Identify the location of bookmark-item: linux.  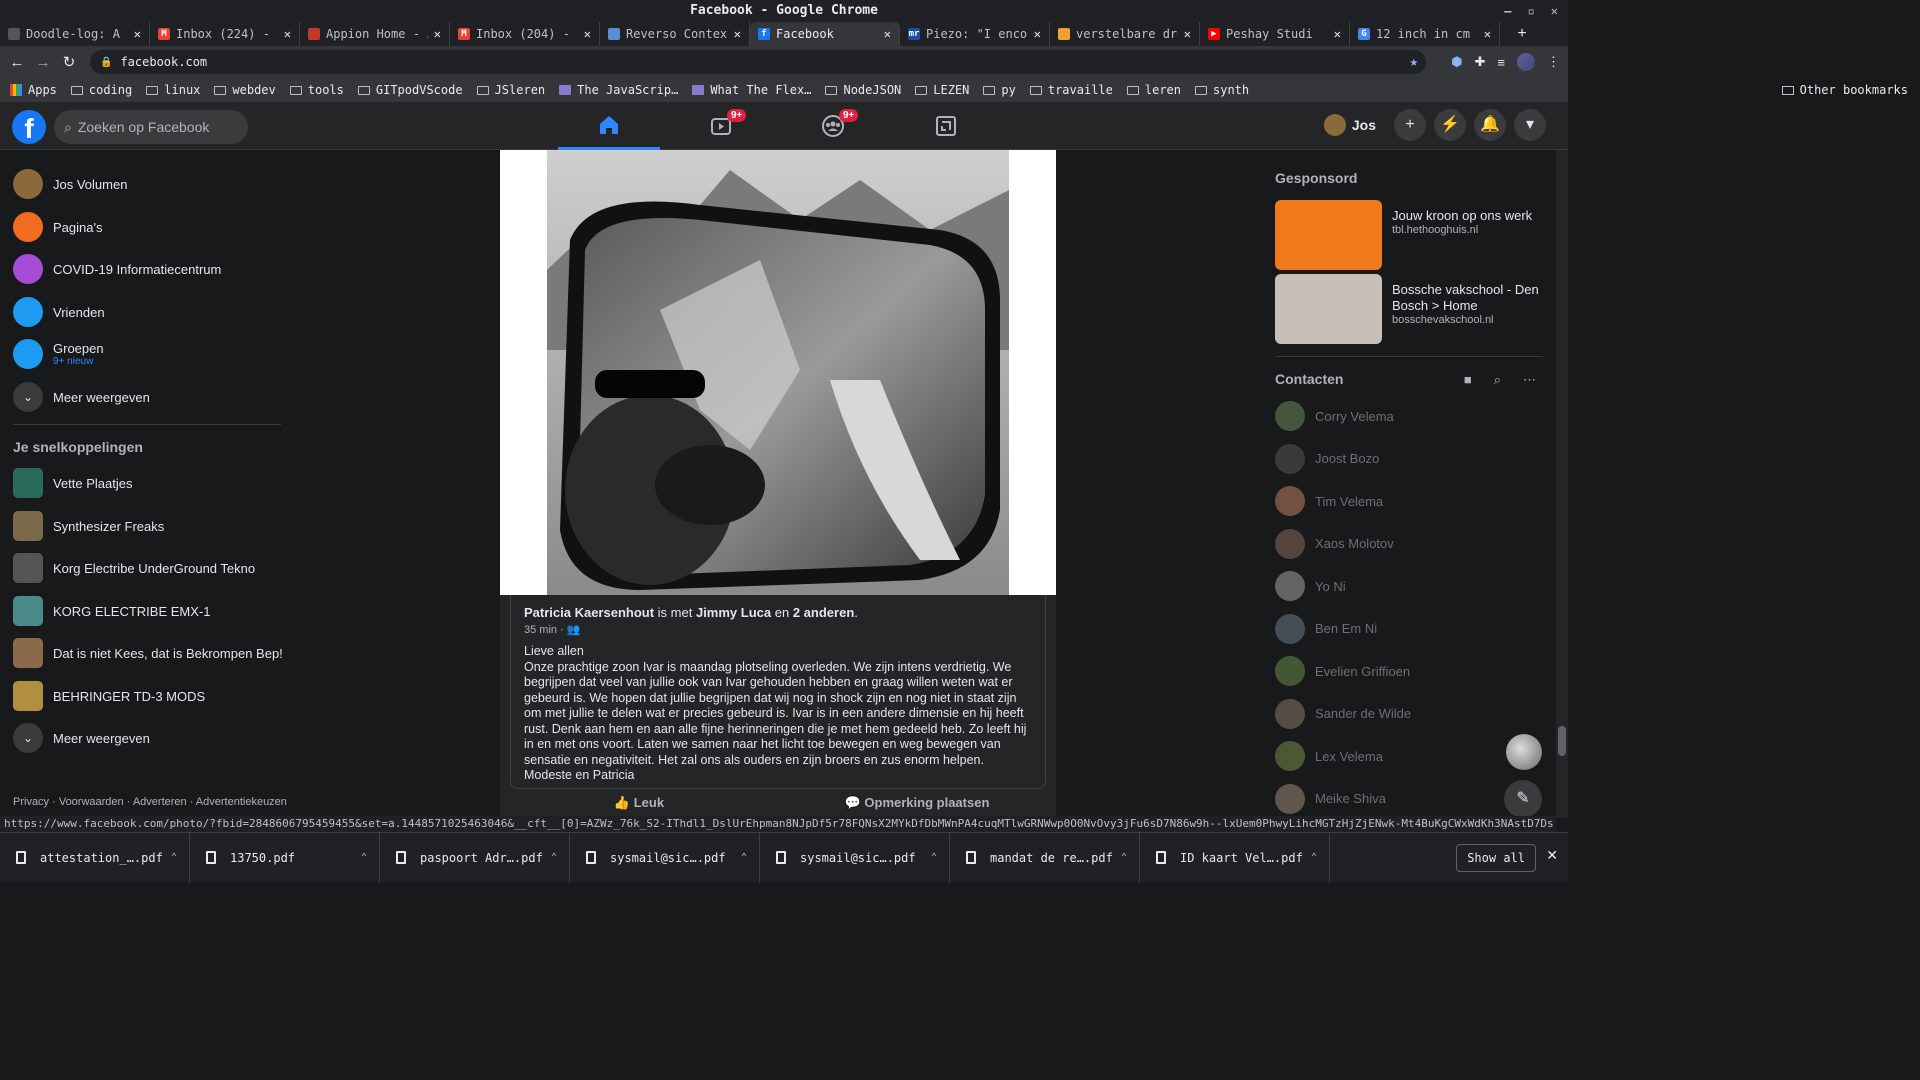
(173, 90).